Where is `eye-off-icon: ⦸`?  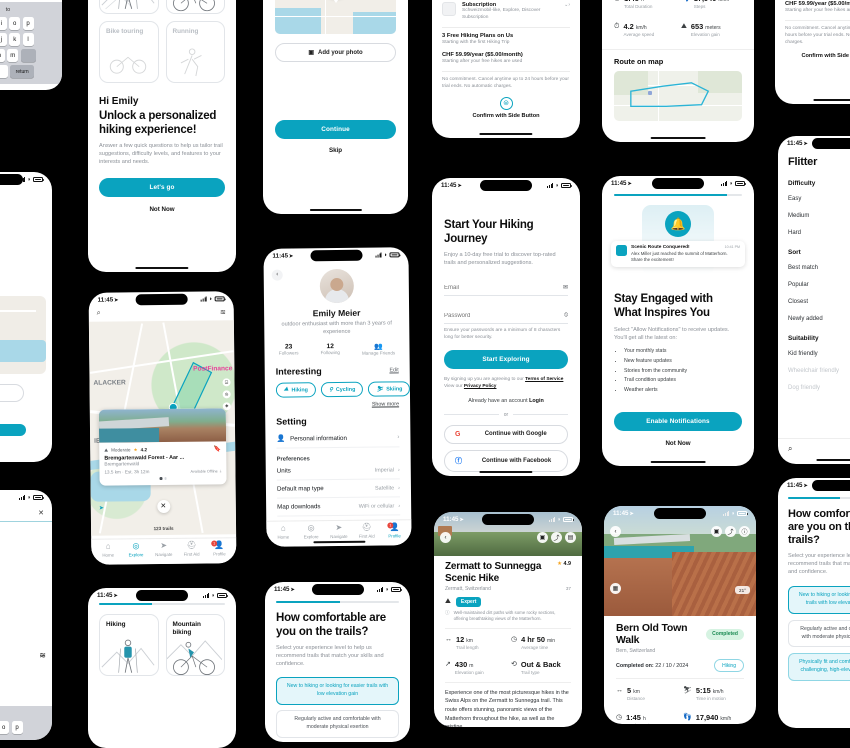
eye-off-icon: ⦸ is located at coordinates (566, 315).